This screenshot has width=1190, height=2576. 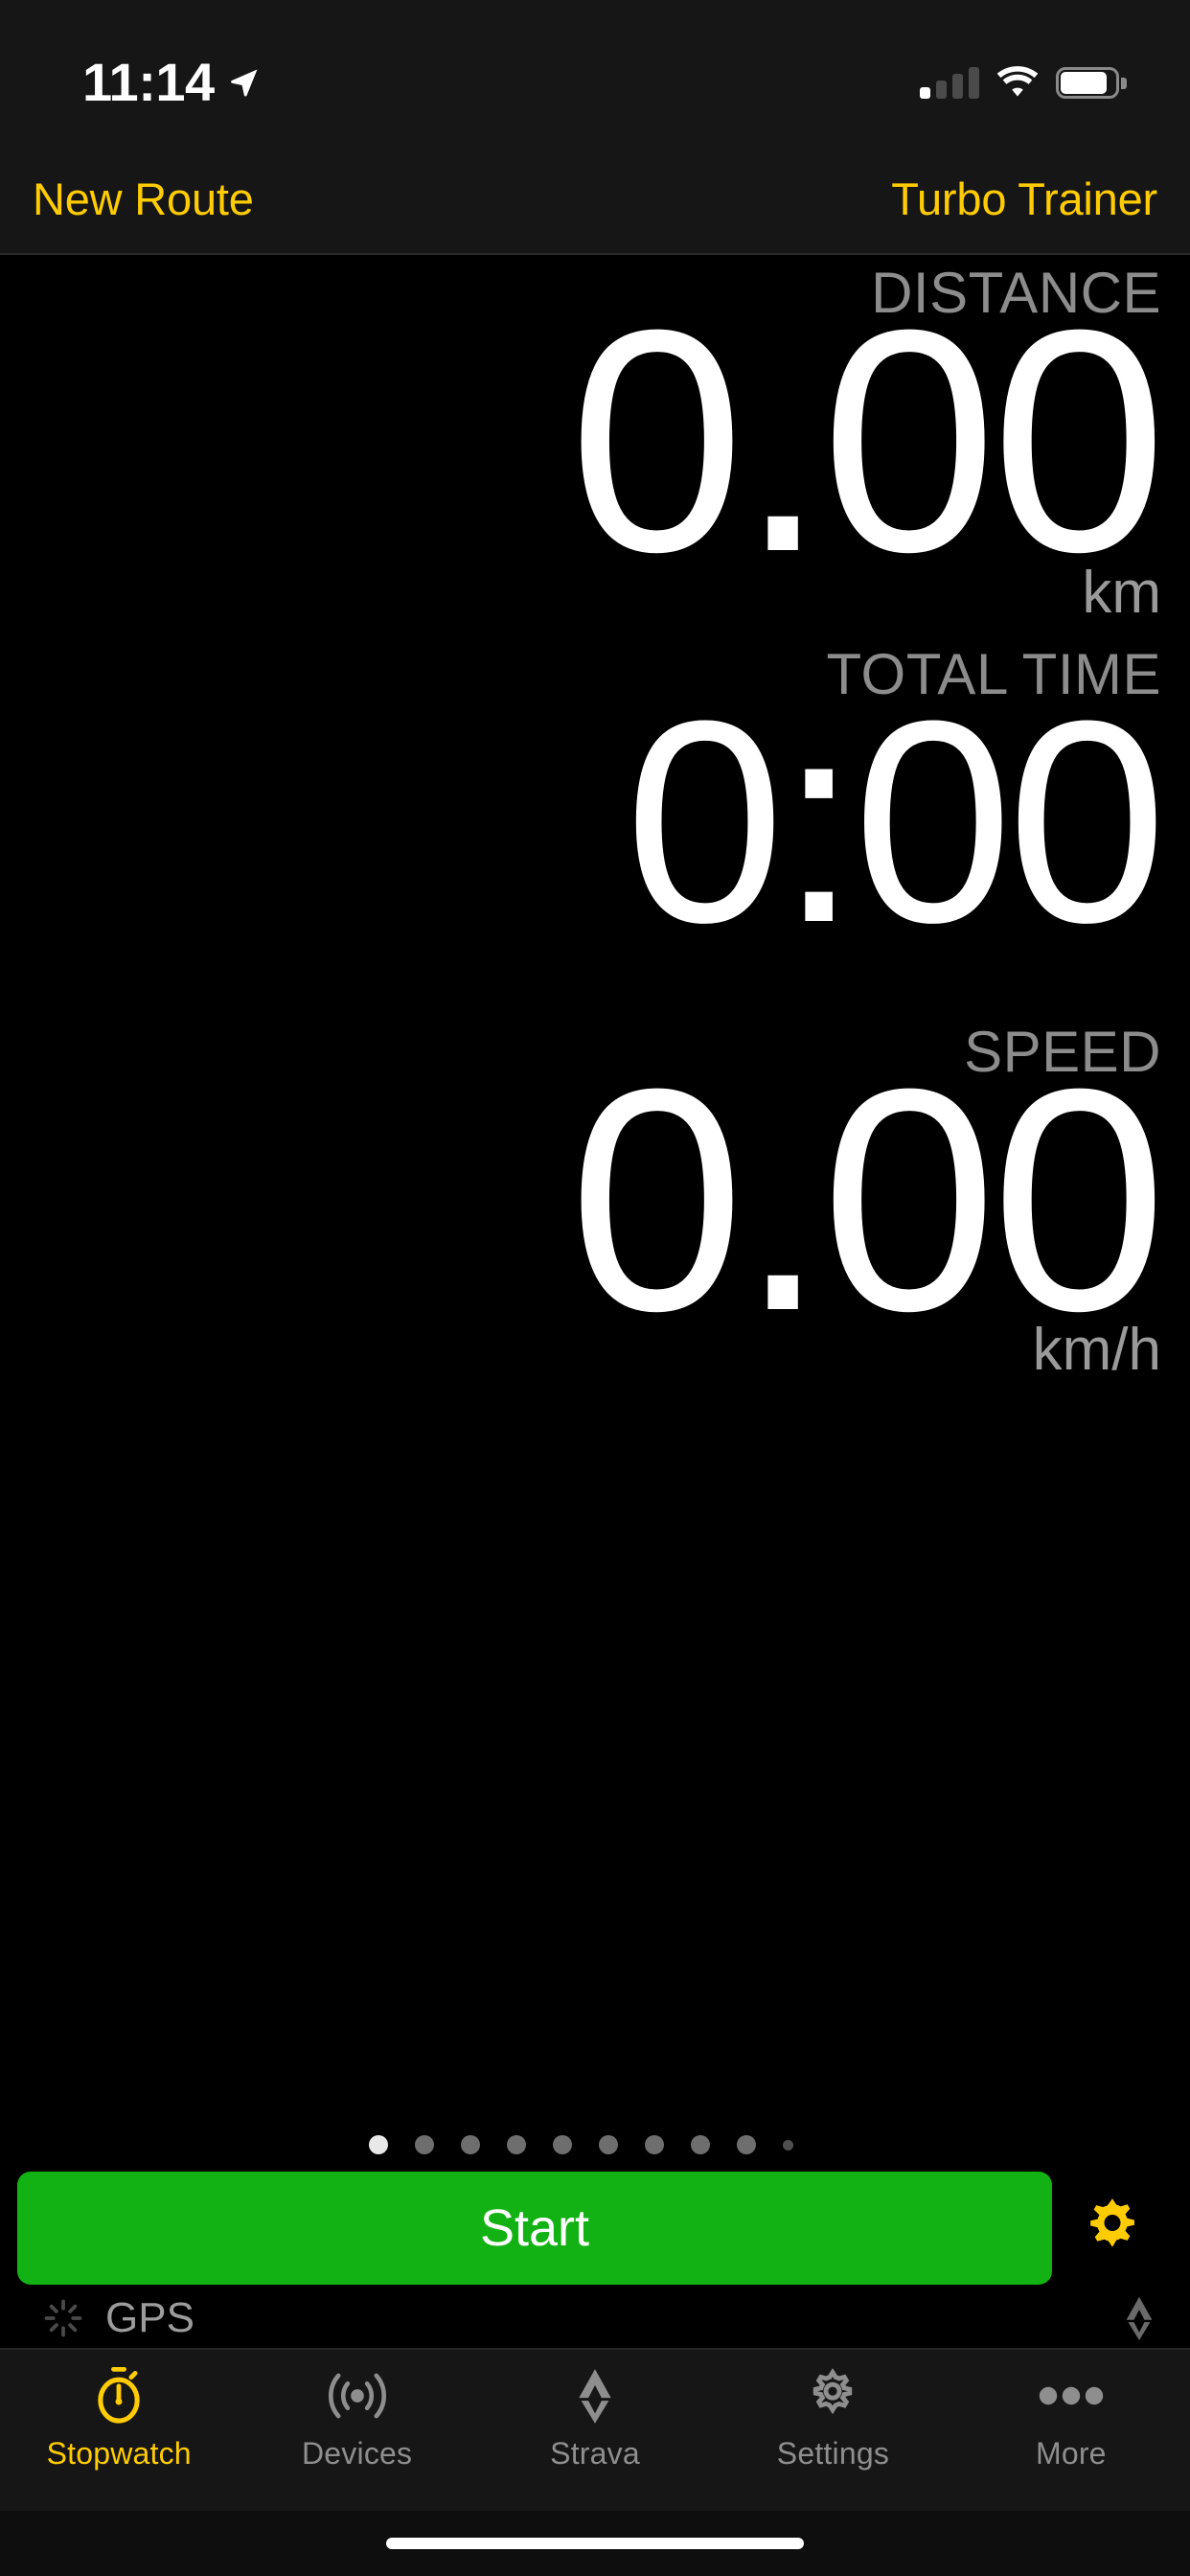 I want to click on status-bar-clock: 11:14, so click(x=148, y=82).